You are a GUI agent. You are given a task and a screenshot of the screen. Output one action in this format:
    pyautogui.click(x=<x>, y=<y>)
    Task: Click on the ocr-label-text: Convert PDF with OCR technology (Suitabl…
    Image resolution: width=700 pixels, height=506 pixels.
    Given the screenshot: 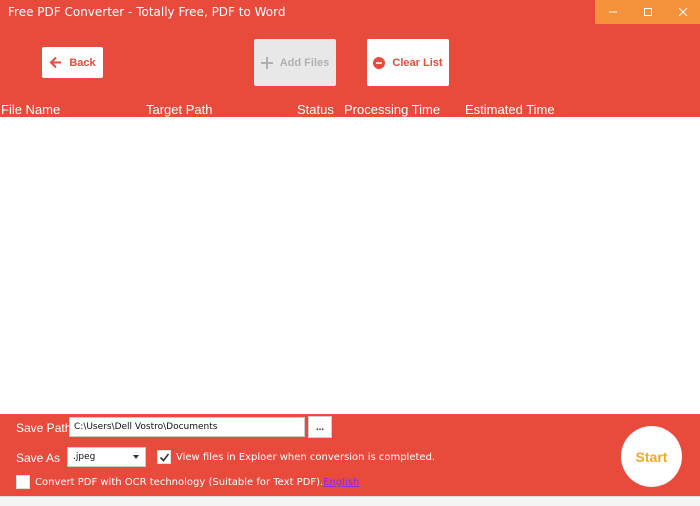 What is the action you would take?
    pyautogui.click(x=179, y=482)
    